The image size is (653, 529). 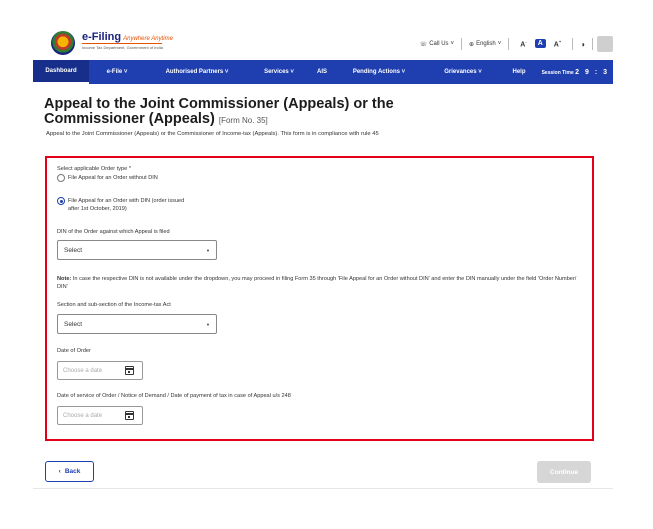 What do you see at coordinates (279, 72) in the screenshot?
I see `nav-services: Services ˅` at bounding box center [279, 72].